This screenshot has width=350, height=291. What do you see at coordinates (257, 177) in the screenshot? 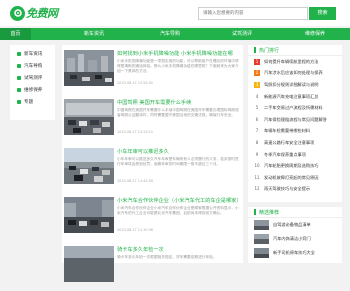
I see `rank-badge: 11` at bounding box center [257, 177].